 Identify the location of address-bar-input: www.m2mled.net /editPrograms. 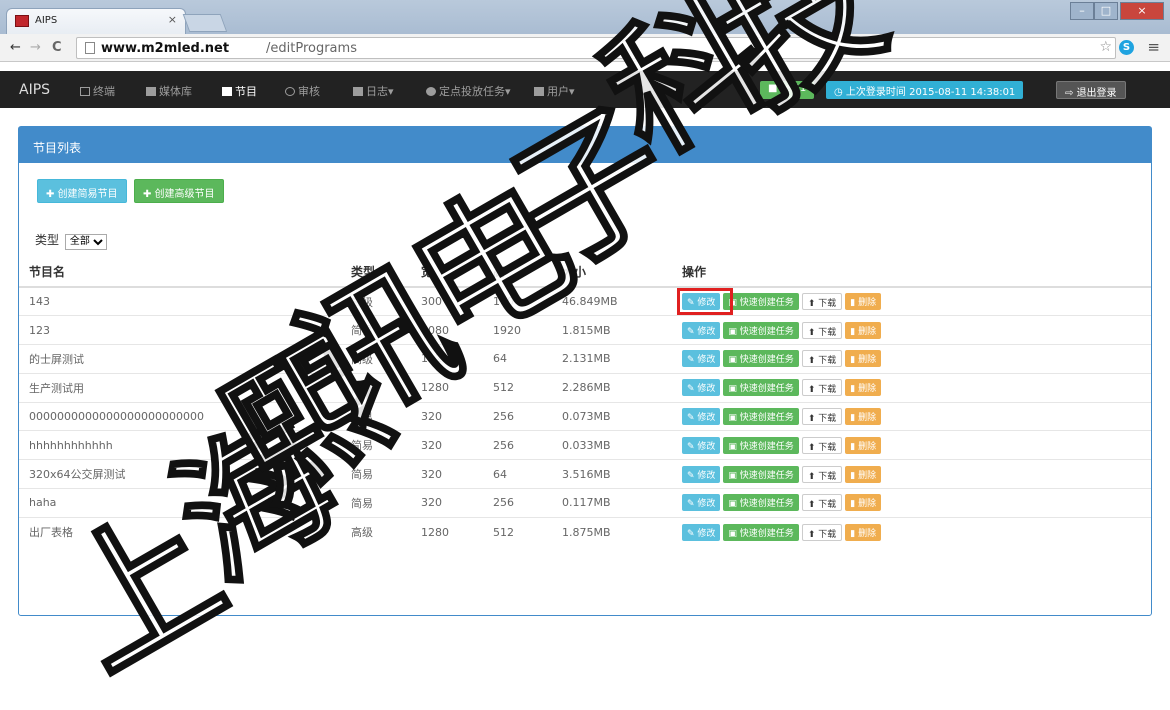
(596, 48).